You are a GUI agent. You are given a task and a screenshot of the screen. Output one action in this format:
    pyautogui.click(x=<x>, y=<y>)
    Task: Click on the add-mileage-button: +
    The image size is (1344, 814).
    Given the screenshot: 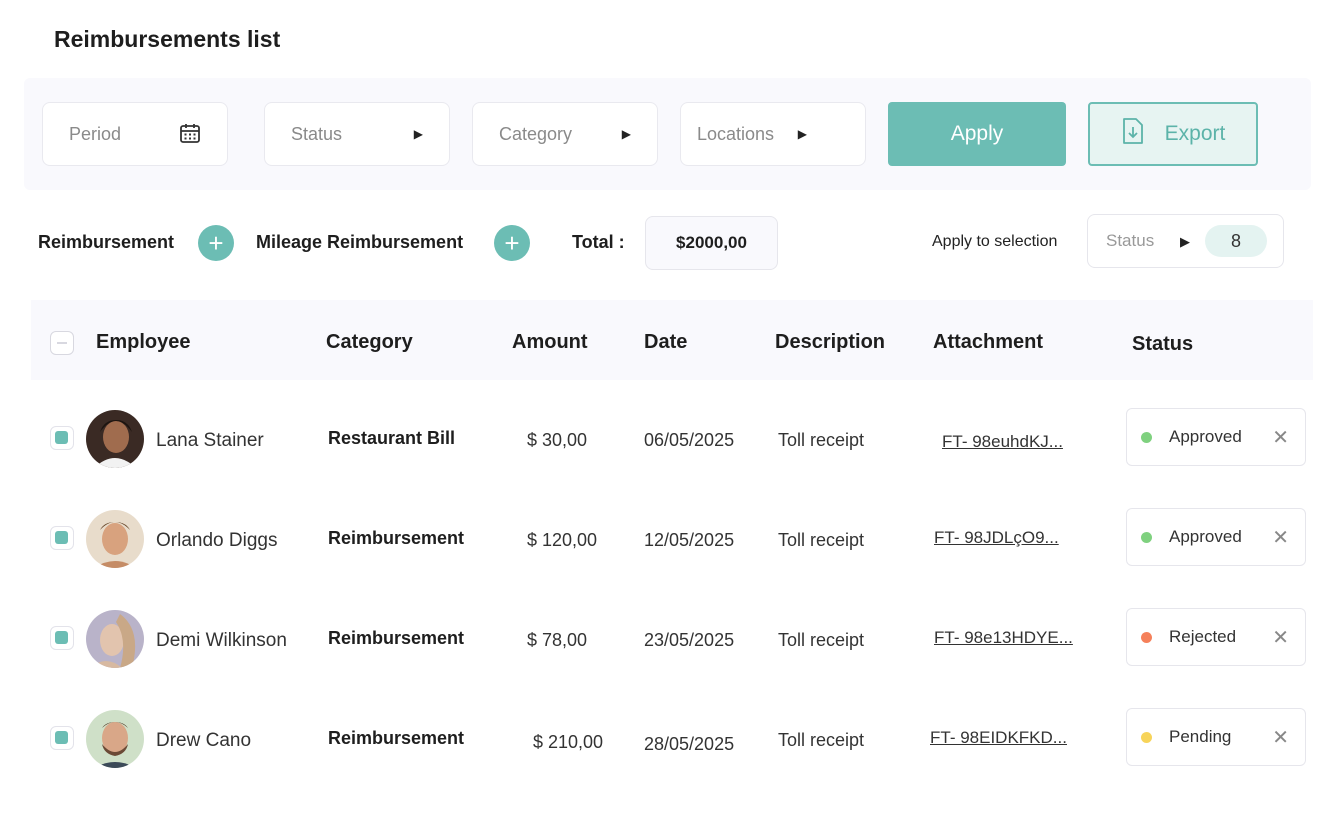 What is the action you would take?
    pyautogui.click(x=512, y=243)
    